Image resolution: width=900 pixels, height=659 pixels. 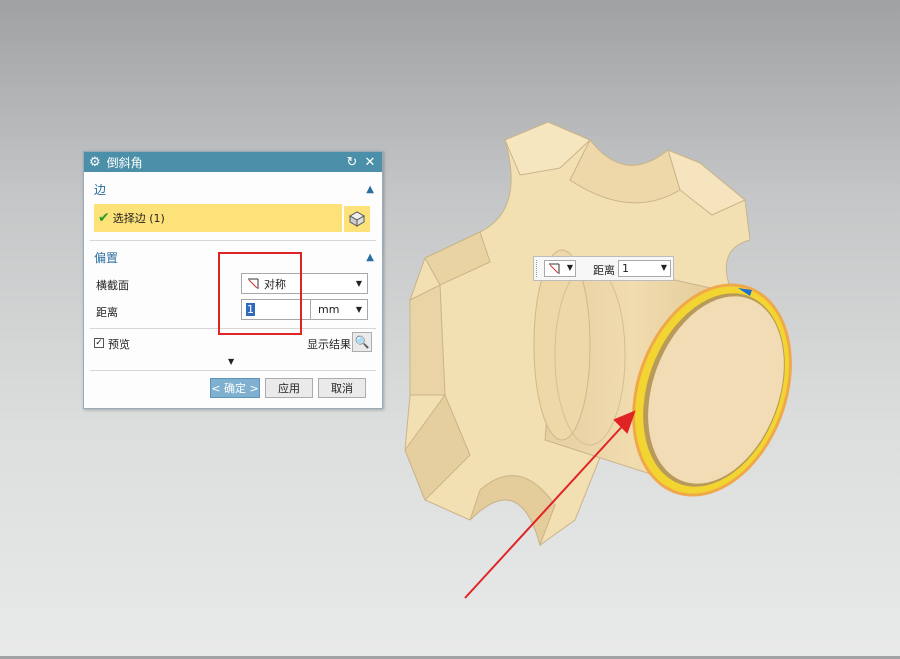 I want to click on close-icon: ✕, so click(x=370, y=162).